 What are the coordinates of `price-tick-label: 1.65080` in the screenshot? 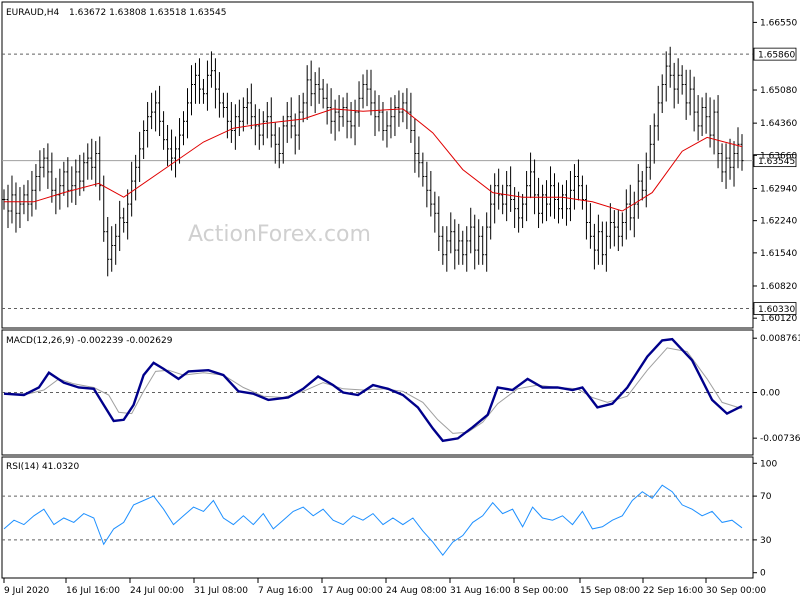 It's located at (778, 91).